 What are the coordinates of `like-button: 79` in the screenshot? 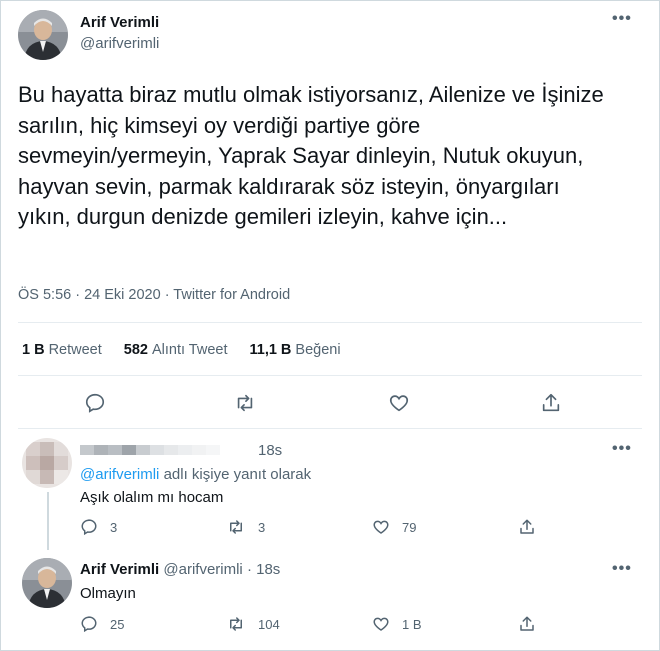 It's located at (394, 527).